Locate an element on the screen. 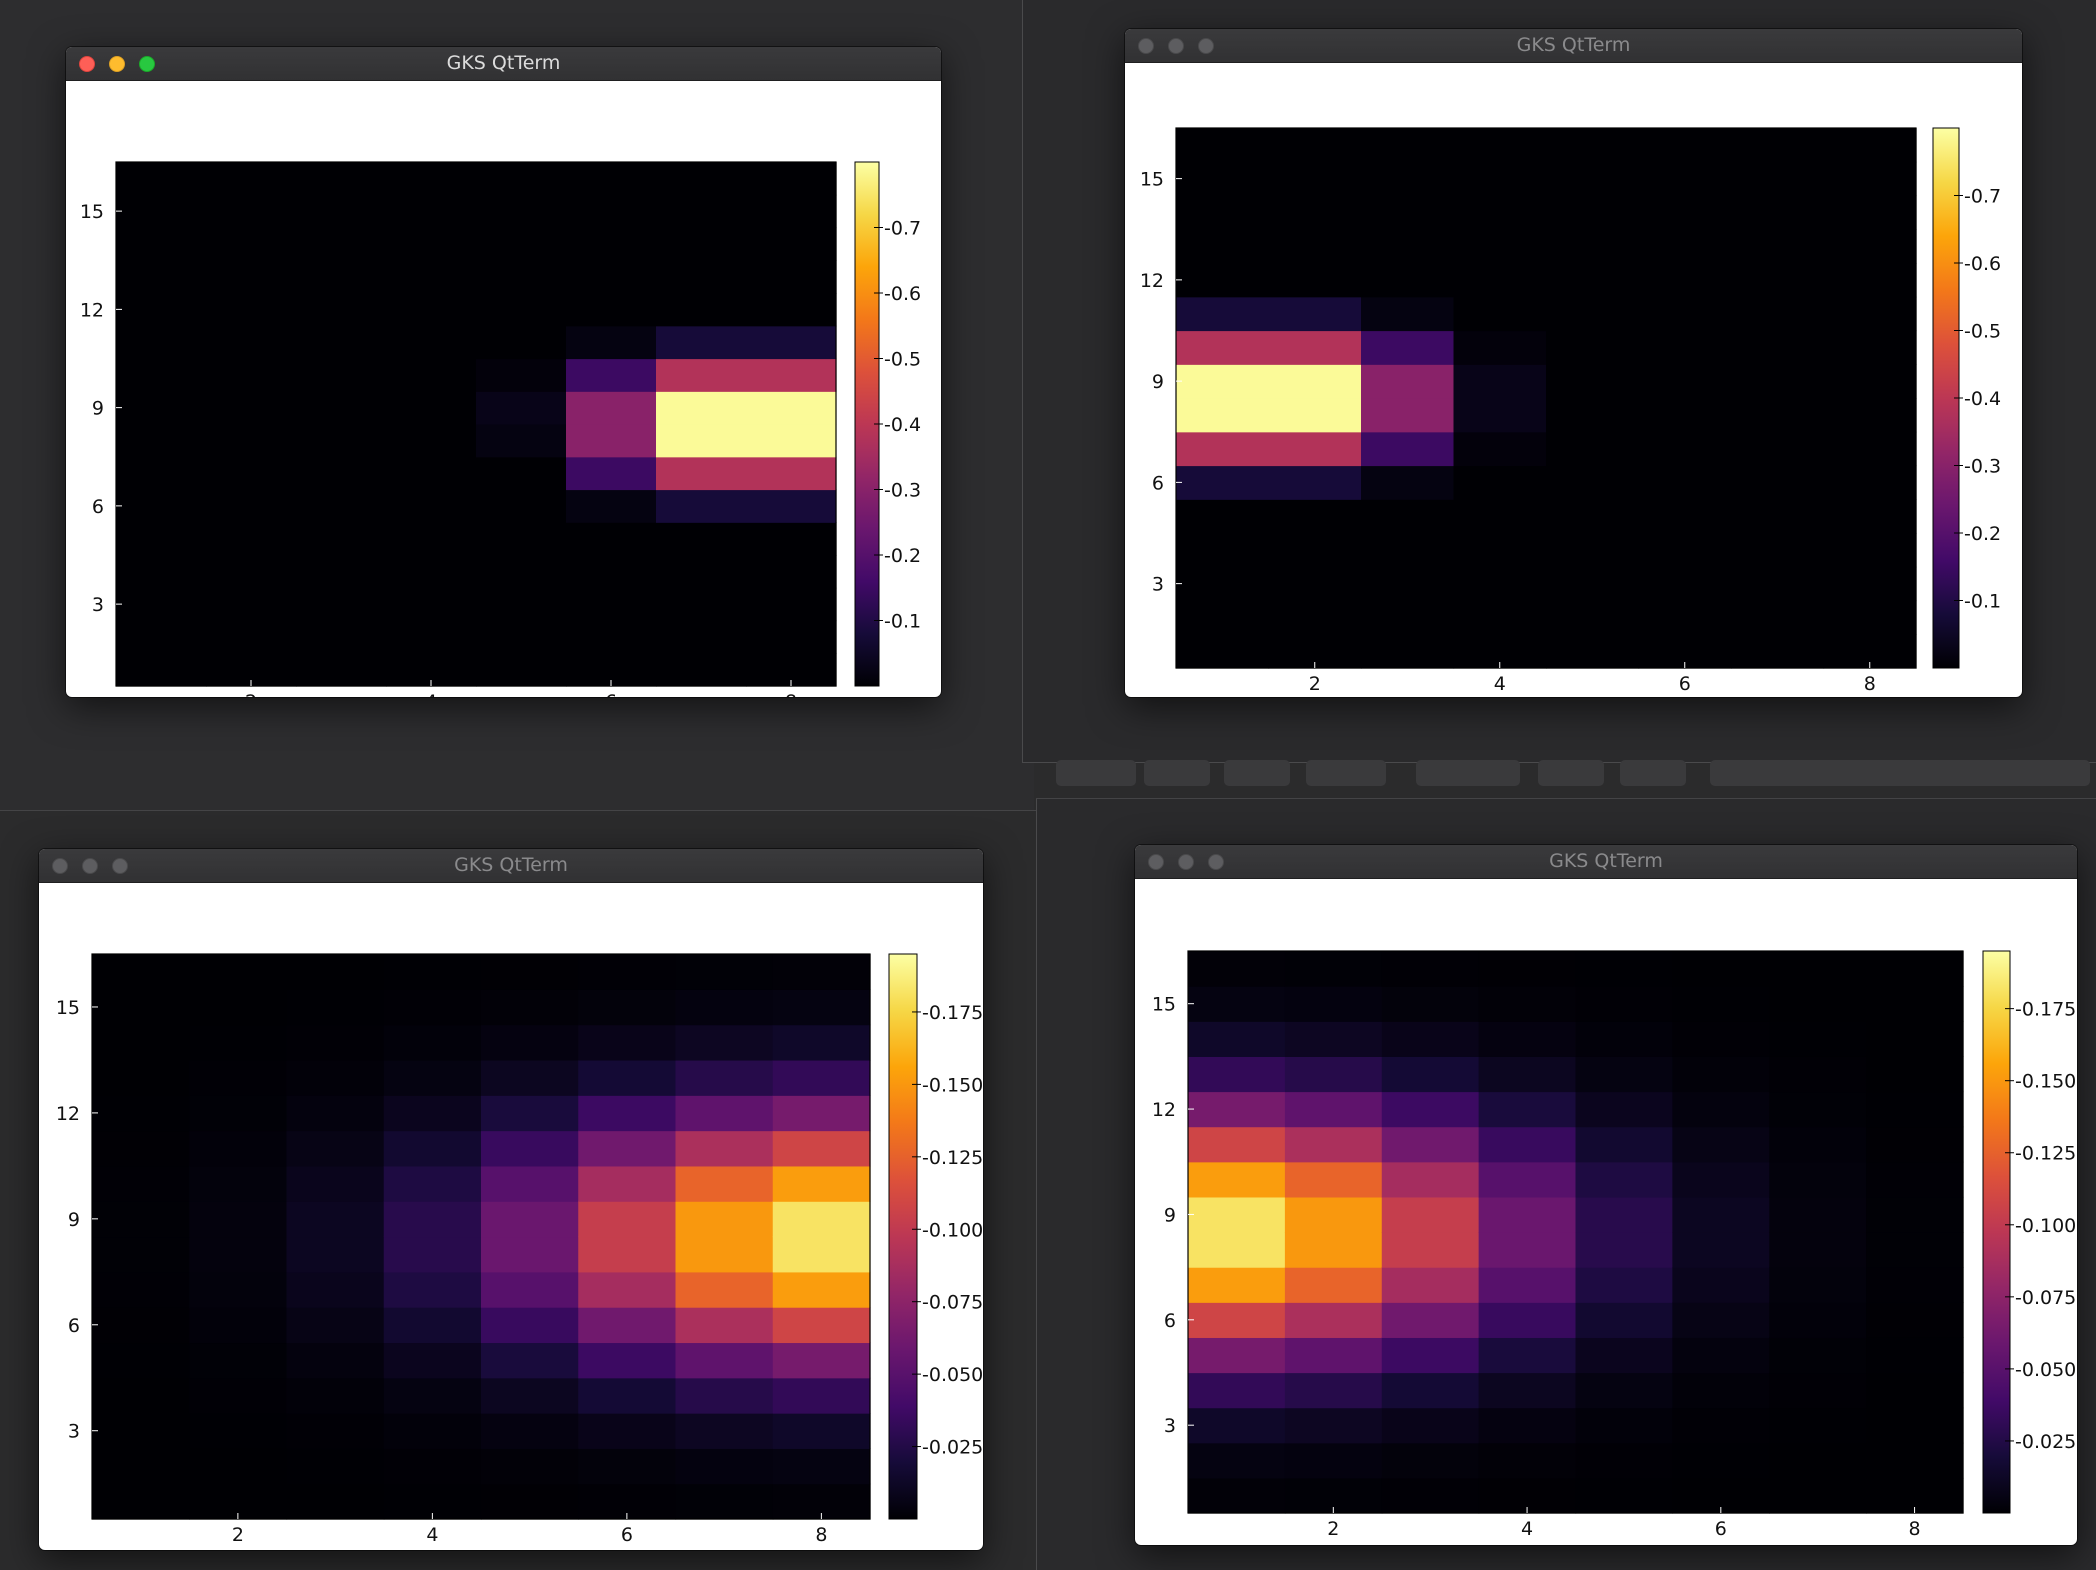 The width and height of the screenshot is (2096, 1570). x-tick-label: 8 is located at coordinates (791, 694).